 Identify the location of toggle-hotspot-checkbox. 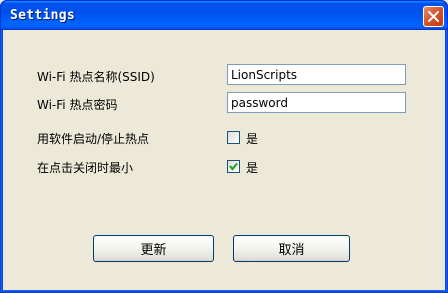
(233, 137).